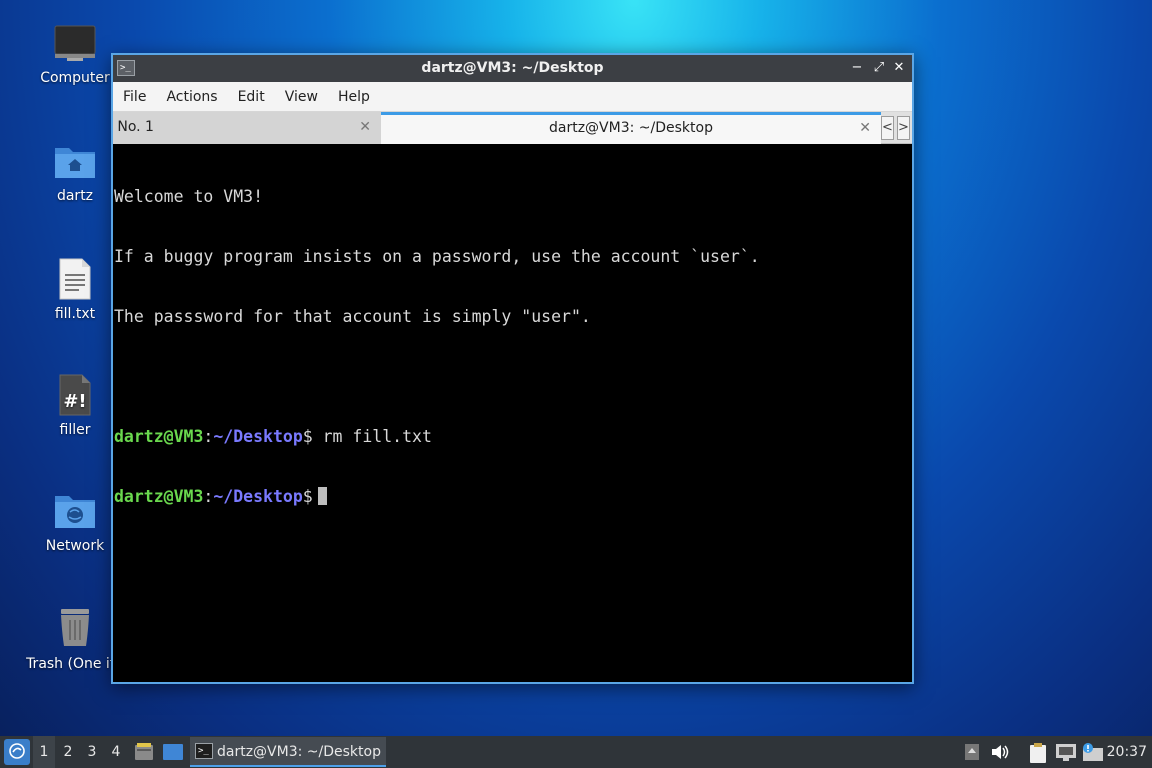  I want to click on maximize-button: ⤢, so click(879, 68).